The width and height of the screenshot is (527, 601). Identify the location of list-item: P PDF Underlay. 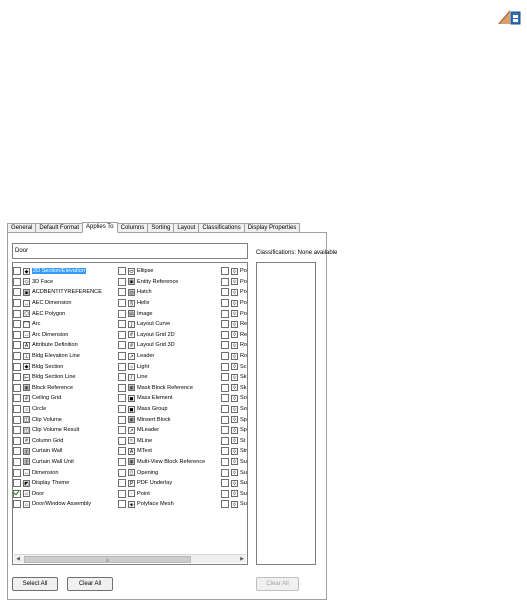
(170, 483).